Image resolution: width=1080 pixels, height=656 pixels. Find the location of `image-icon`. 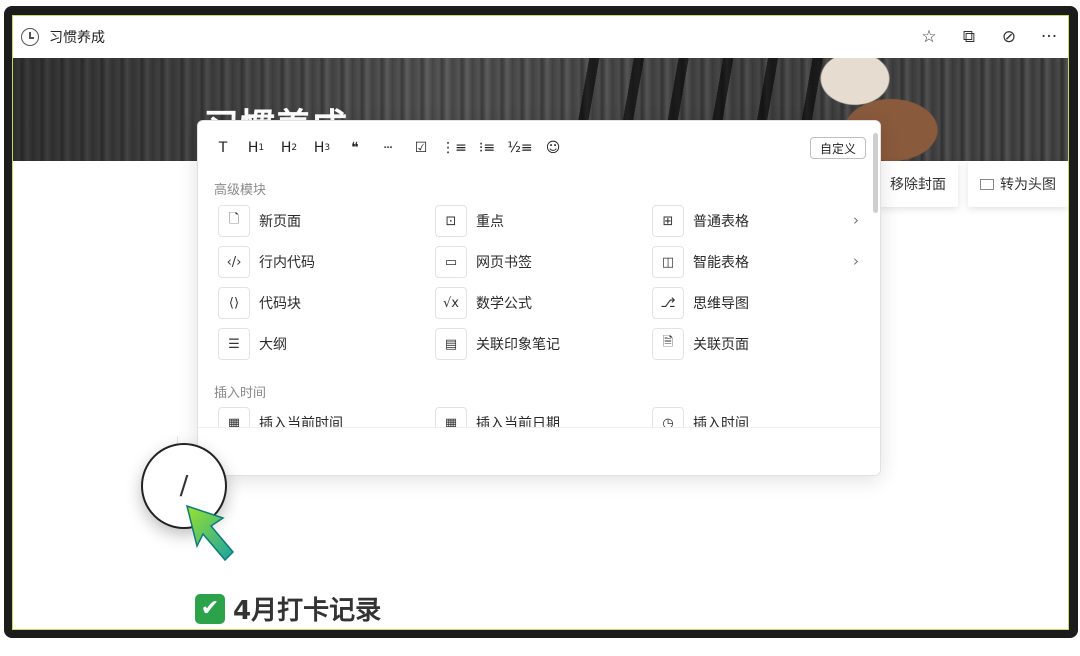

image-icon is located at coordinates (987, 184).